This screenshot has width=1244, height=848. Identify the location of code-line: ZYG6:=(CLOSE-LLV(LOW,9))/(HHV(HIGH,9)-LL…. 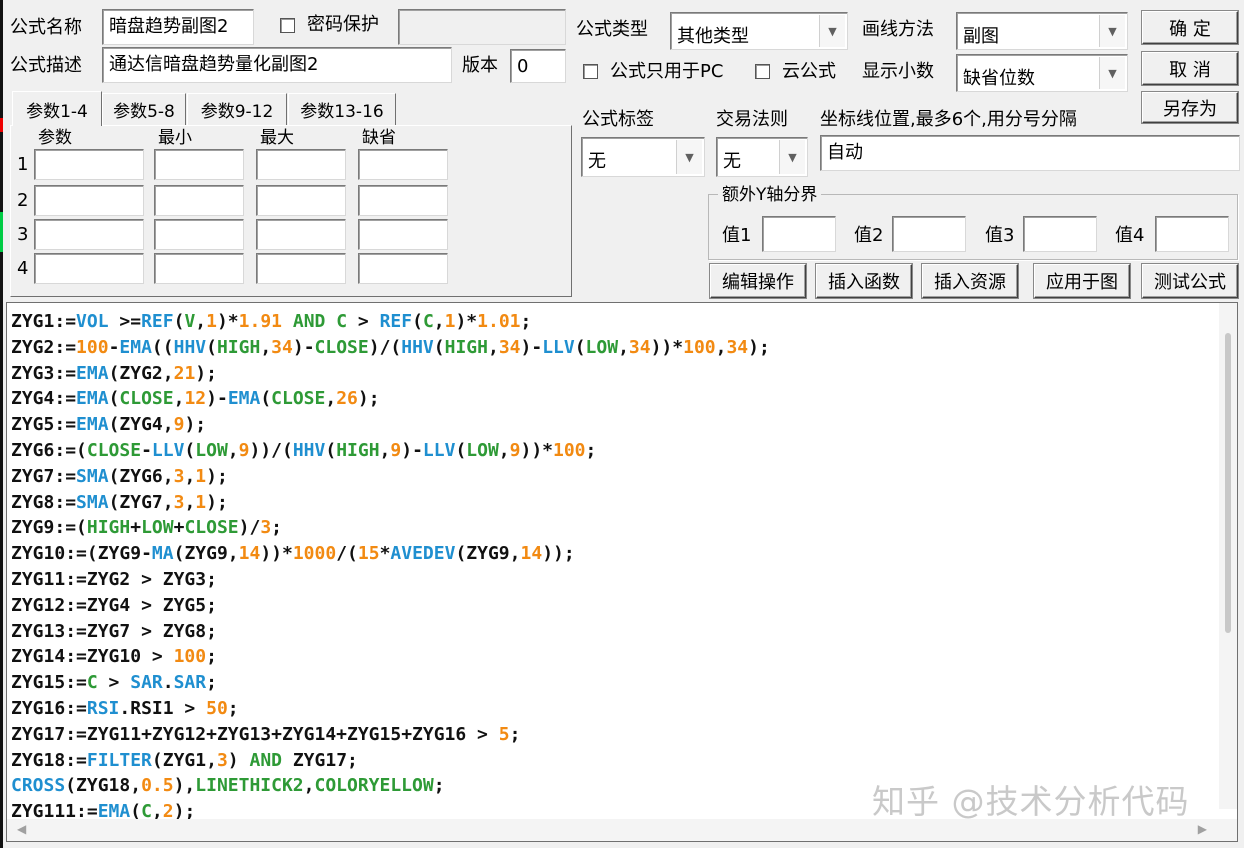
(304, 450).